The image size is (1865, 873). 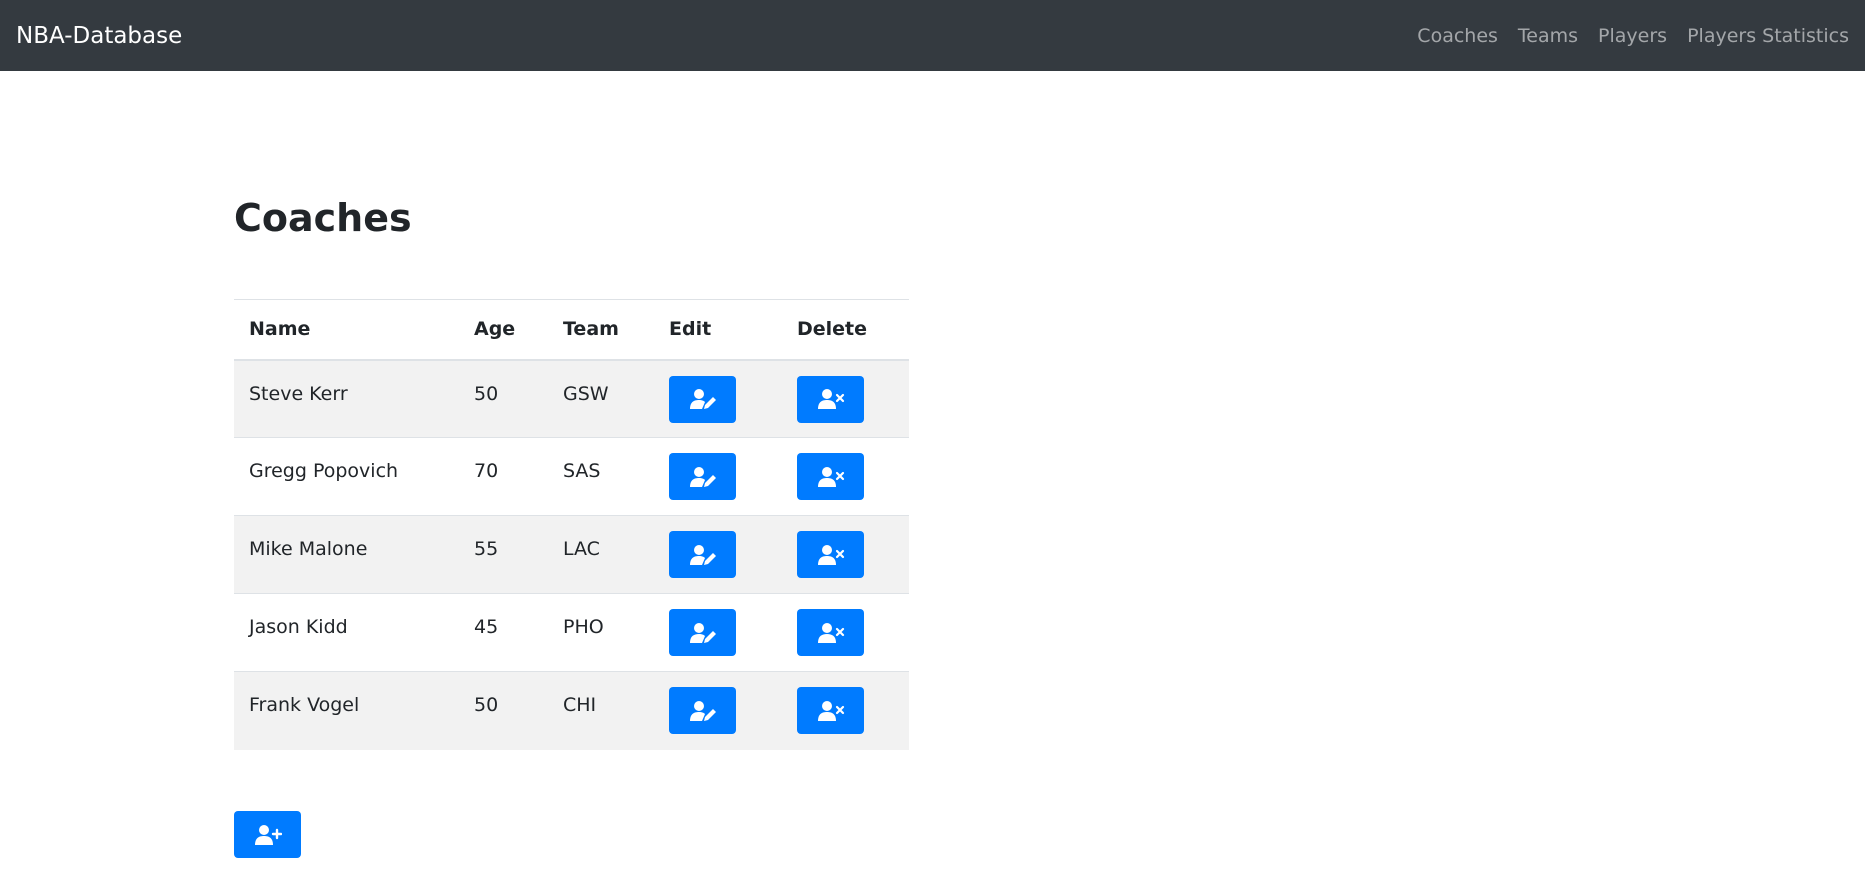 I want to click on table-row: Mike Malone 55 LAC, so click(x=571, y=554).